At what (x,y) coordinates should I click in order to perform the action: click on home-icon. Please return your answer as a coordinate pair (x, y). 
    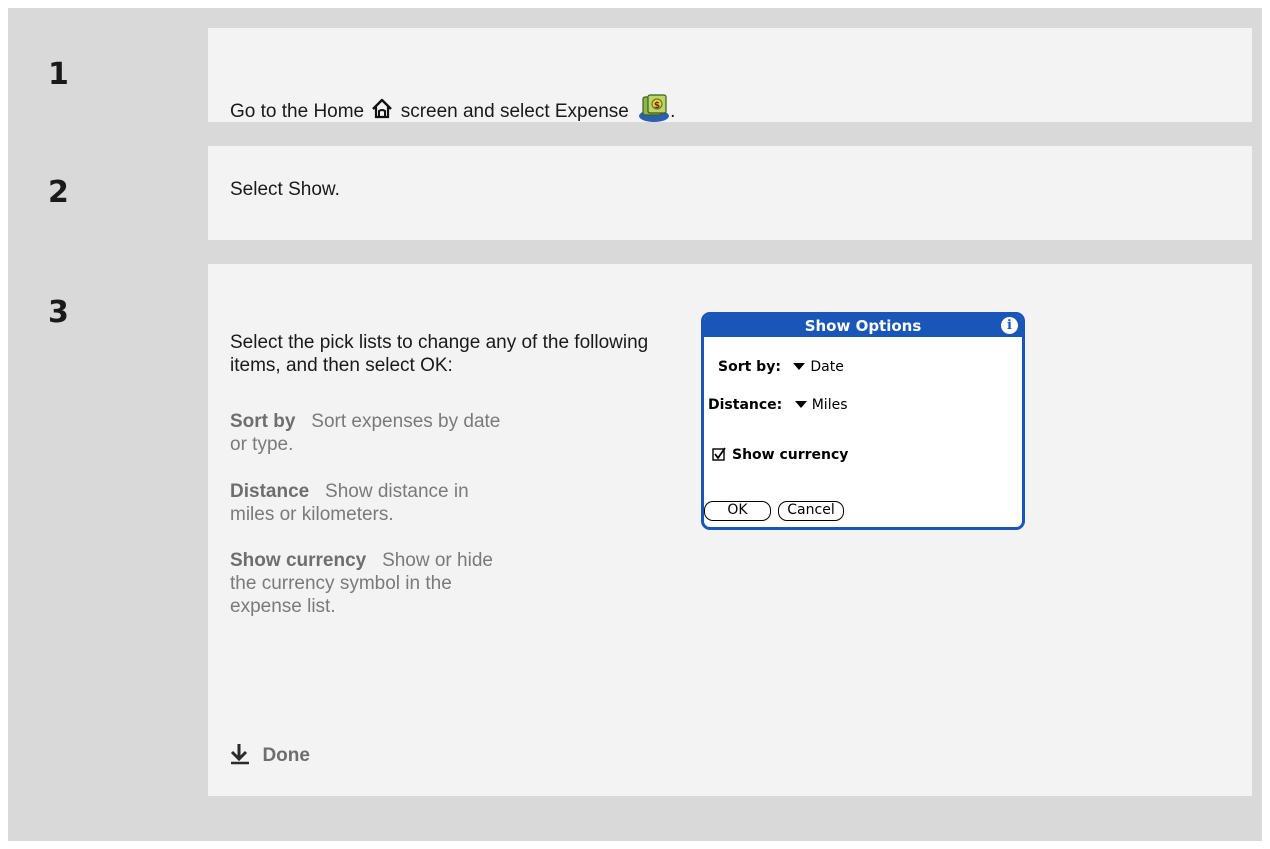
    Looking at the image, I should click on (382, 112).